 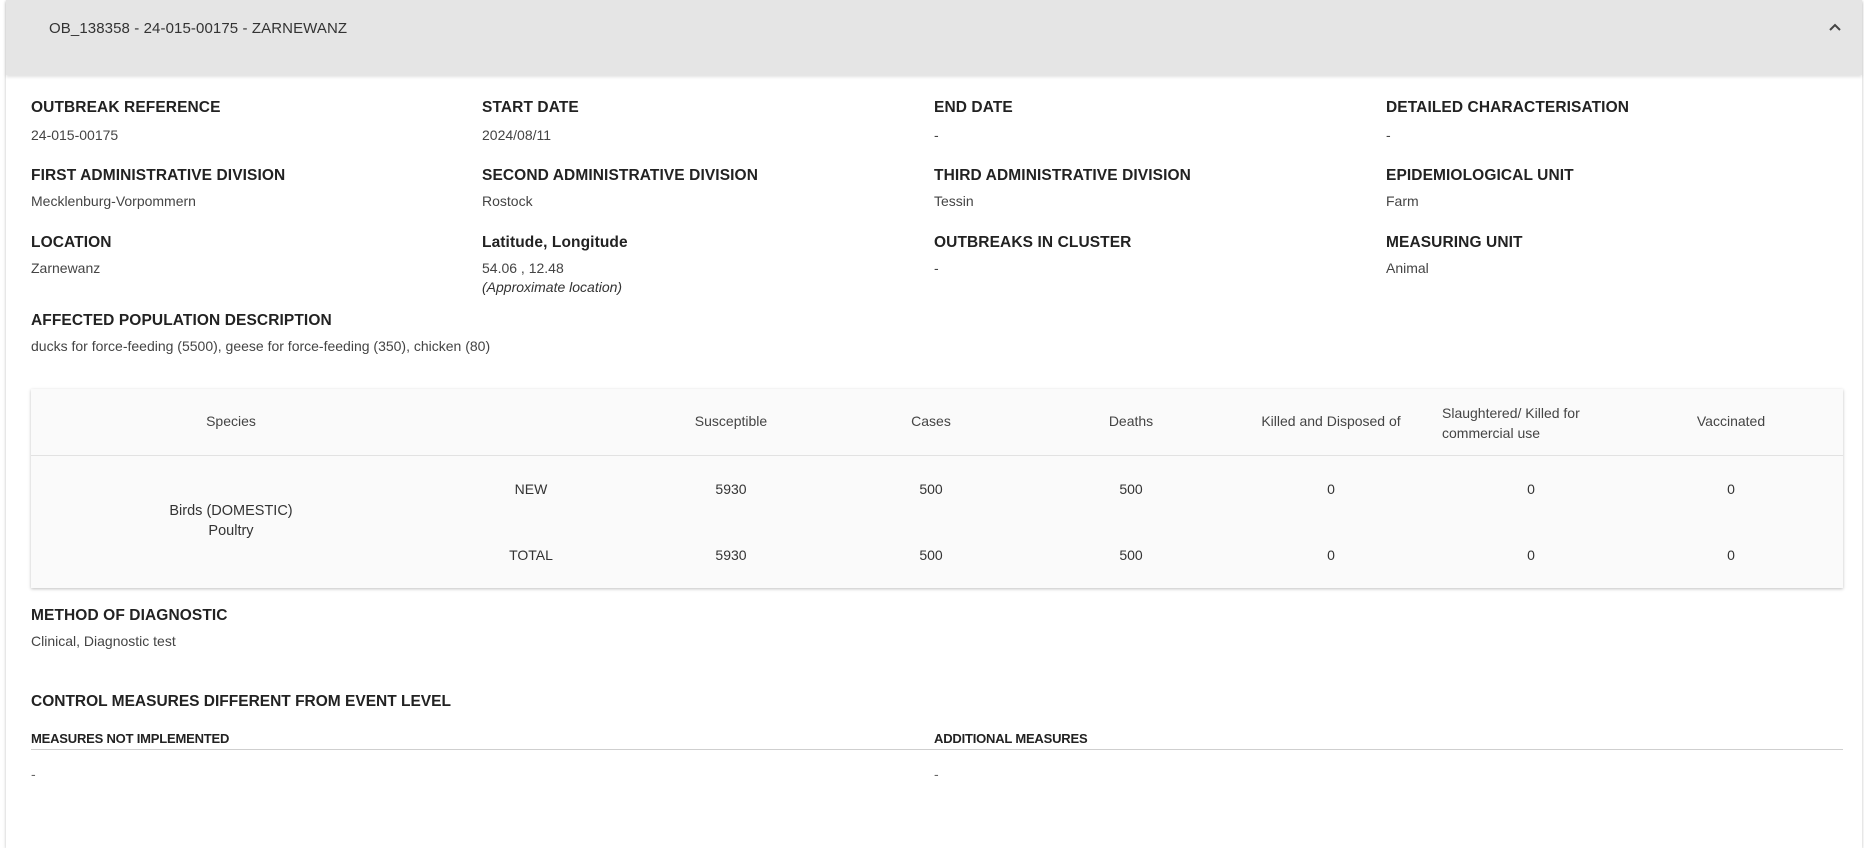 I want to click on field-value: Animal, so click(x=1407, y=268).